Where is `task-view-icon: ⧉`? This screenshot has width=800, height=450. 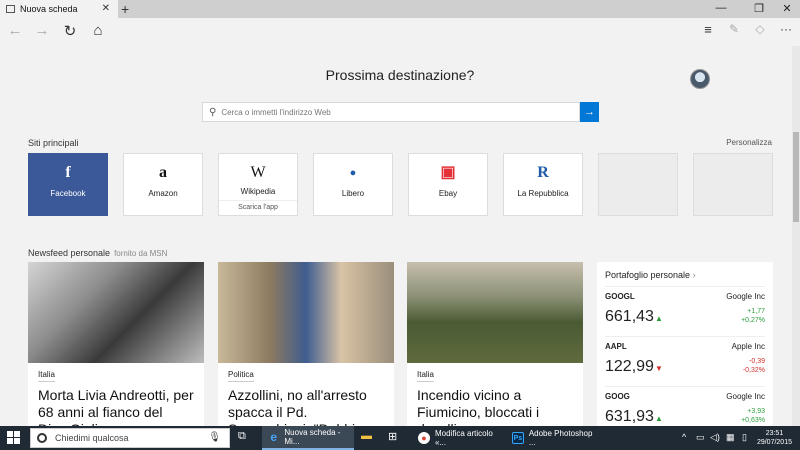
task-view-icon: ⧉ is located at coordinates (242, 436).